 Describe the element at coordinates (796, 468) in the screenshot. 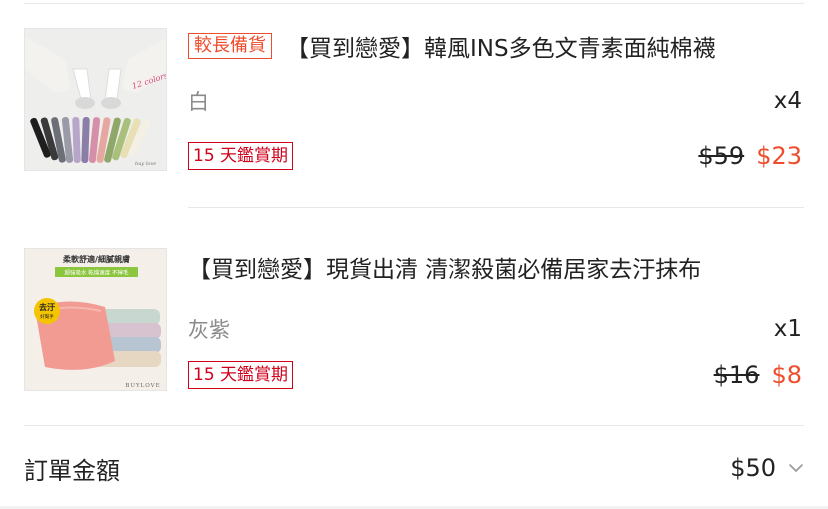

I see `chevron-down-icon` at that location.